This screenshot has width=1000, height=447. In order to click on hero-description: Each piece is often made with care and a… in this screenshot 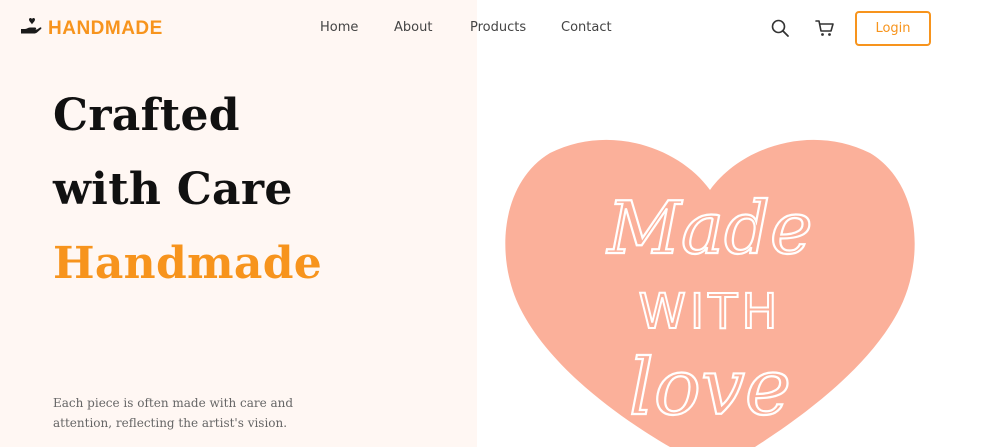, I will do `click(173, 413)`.